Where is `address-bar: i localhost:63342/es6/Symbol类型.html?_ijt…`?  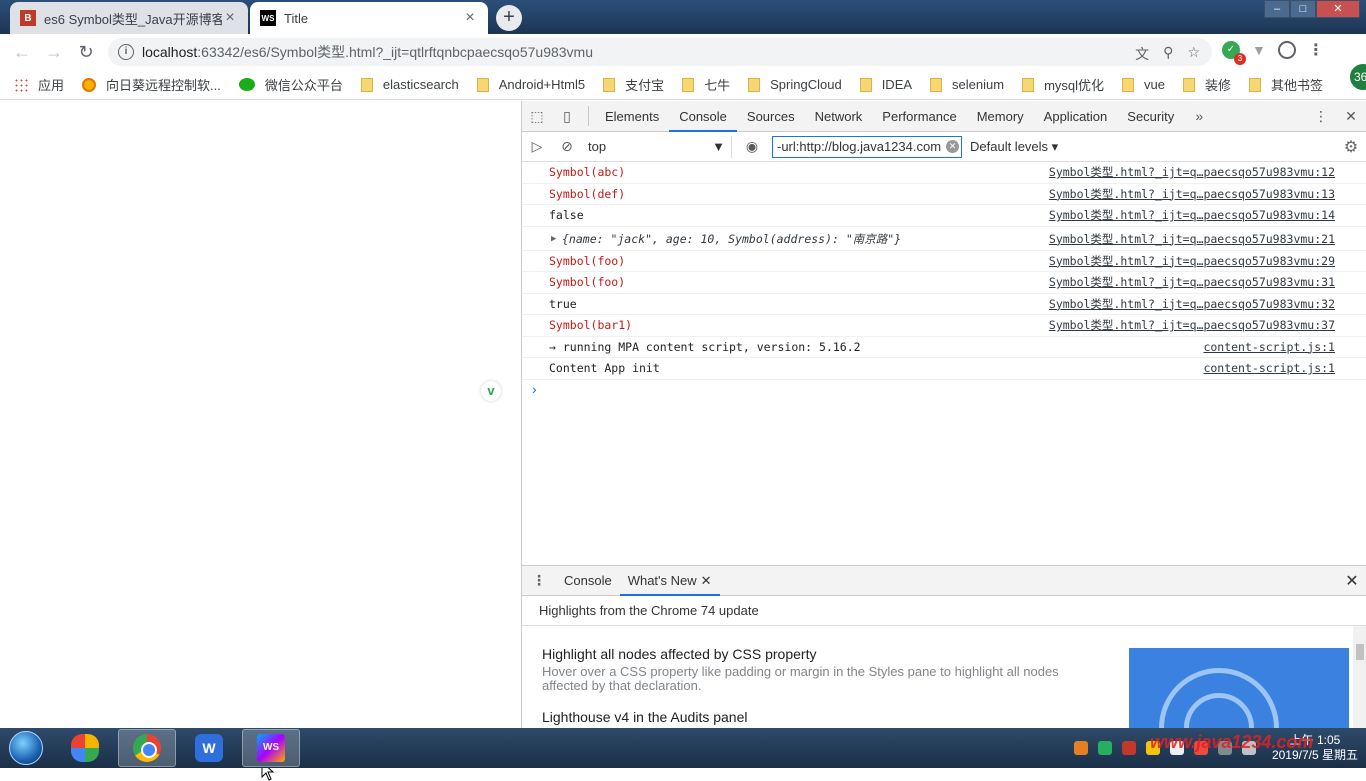
address-bar: i localhost:63342/es6/Symbol类型.html?_ijt… is located at coordinates (660, 52).